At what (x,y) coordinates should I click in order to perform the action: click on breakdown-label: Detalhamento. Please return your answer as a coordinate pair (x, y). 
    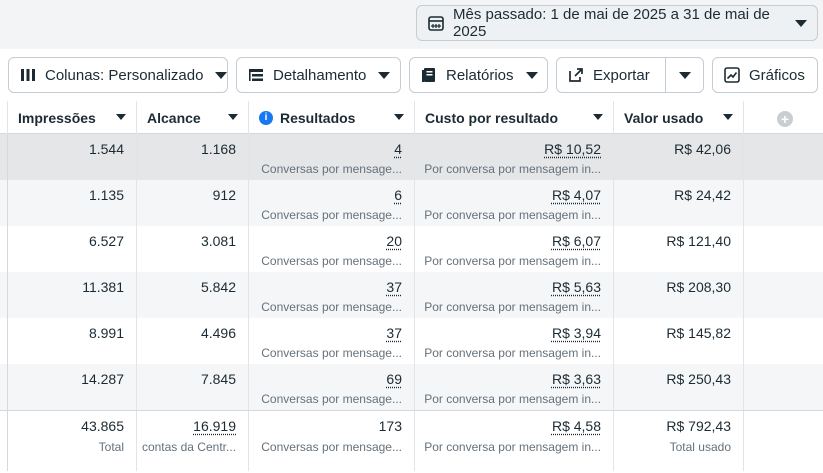
    Looking at the image, I should click on (320, 75).